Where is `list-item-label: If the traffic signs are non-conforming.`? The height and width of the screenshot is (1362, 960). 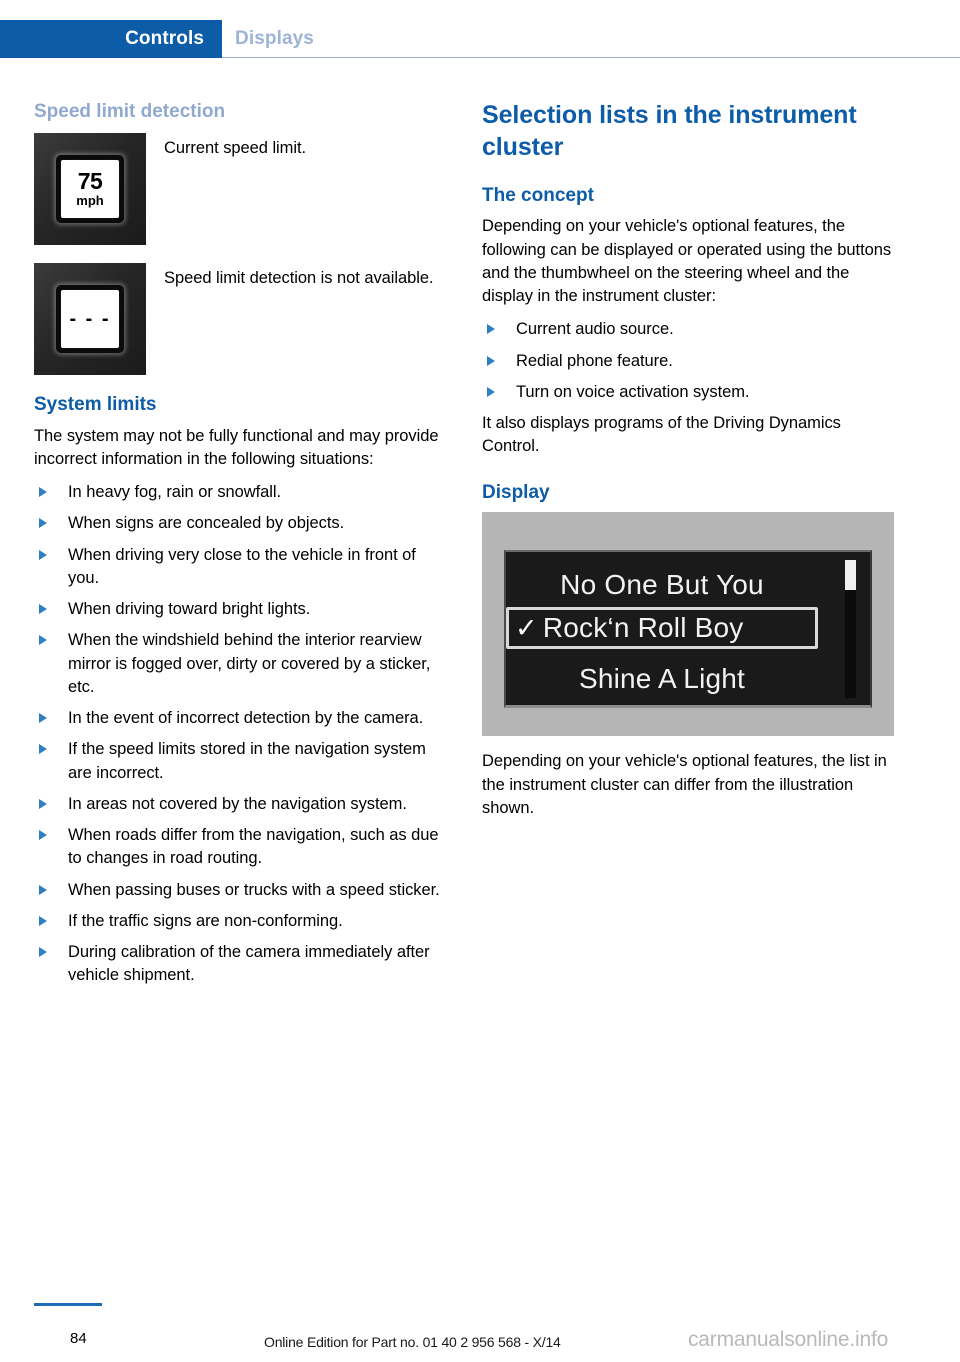 list-item-label: If the traffic signs are non-conforming. is located at coordinates (205, 920).